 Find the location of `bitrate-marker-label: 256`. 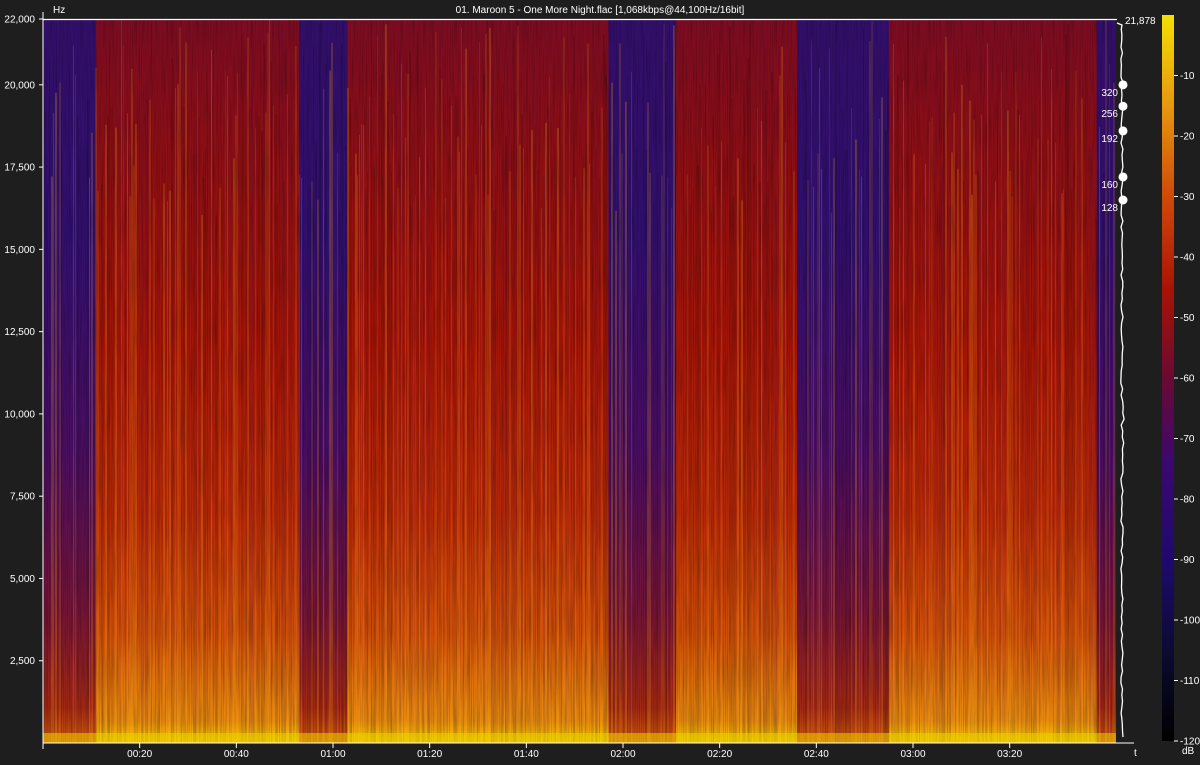

bitrate-marker-label: 256 is located at coordinates (1109, 114).